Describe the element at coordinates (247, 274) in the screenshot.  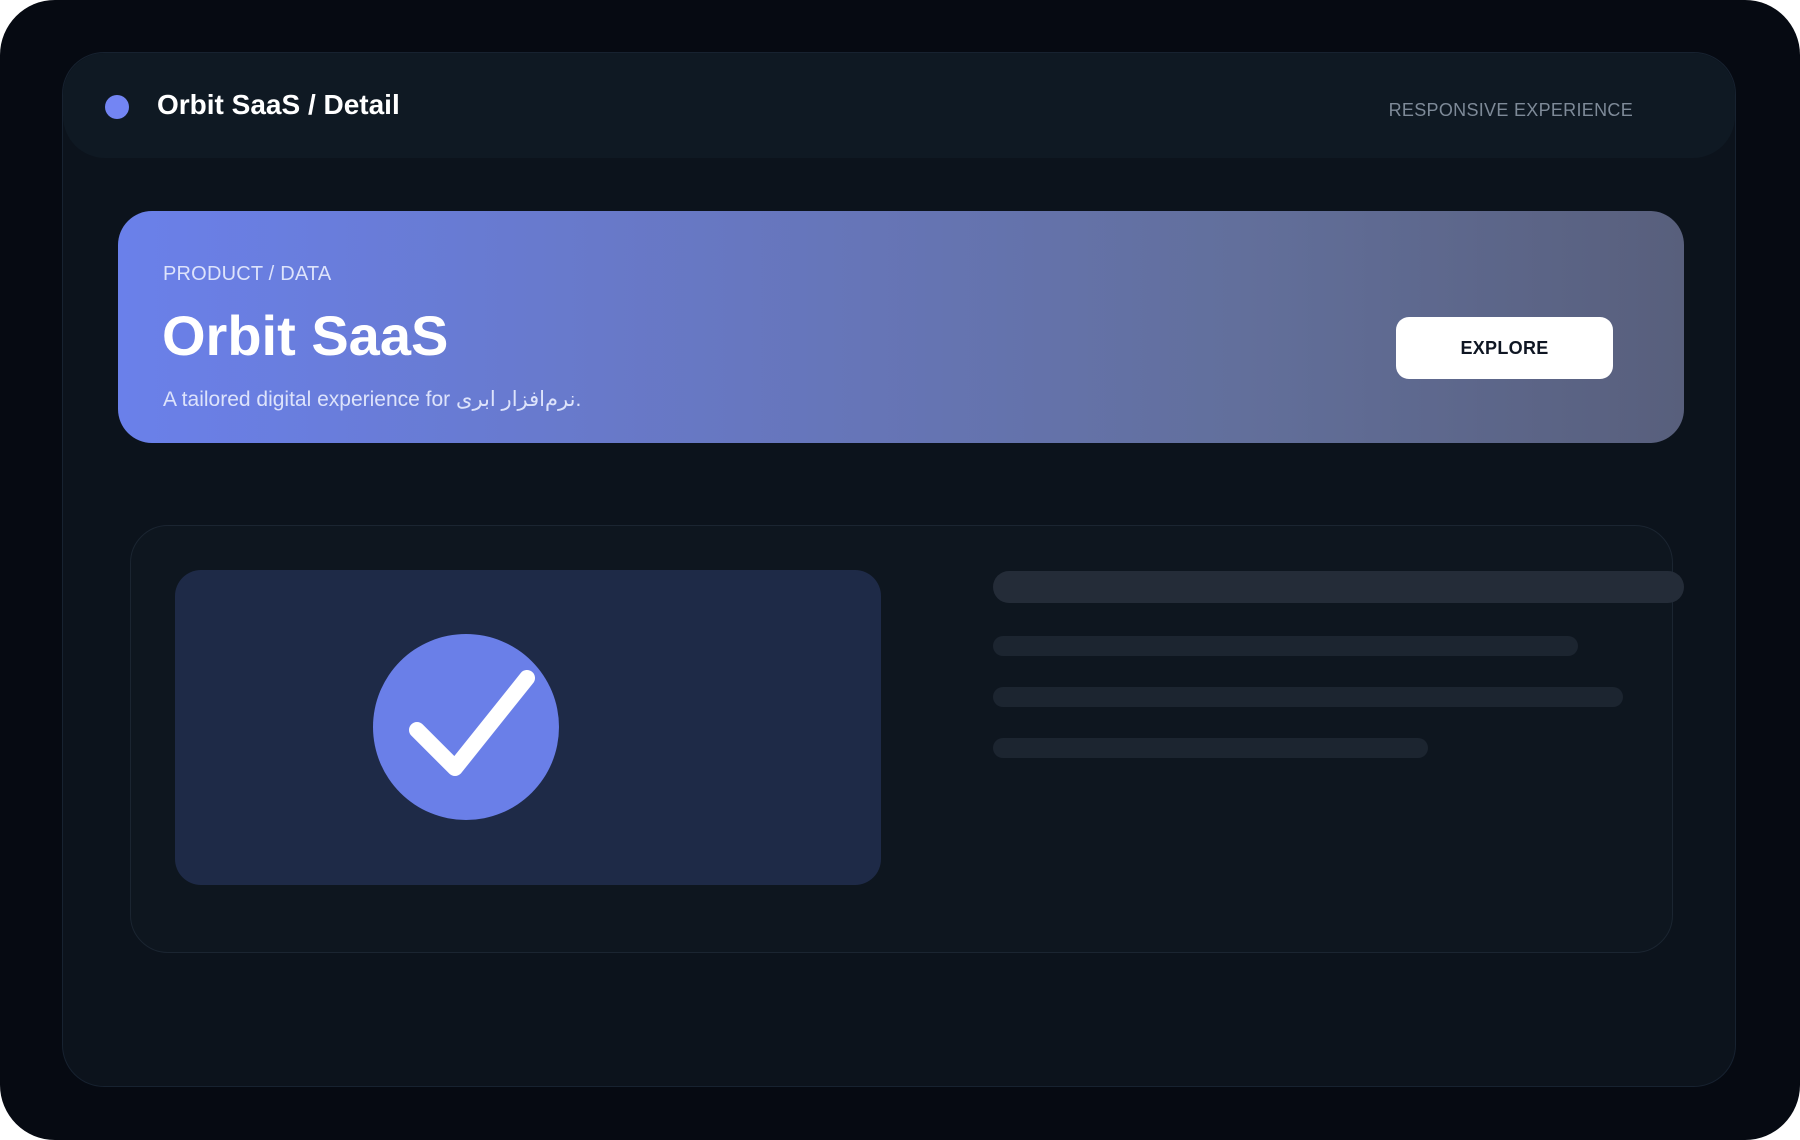
I see `hero-eyebrow: PRODUCT / DATA` at that location.